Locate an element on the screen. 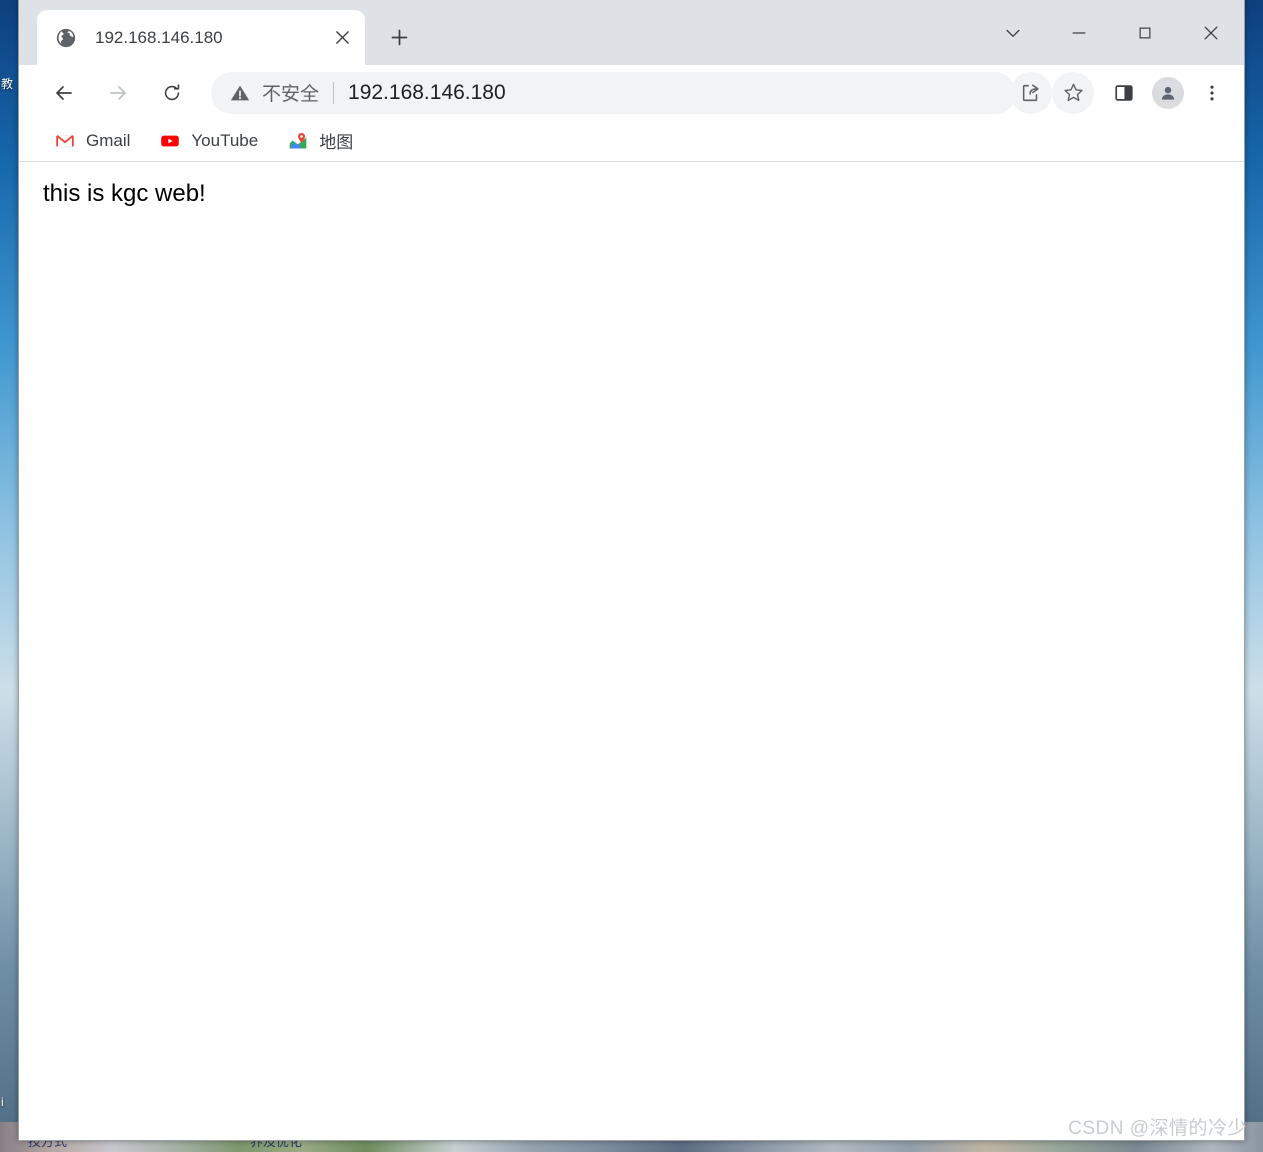 Image resolution: width=1263 pixels, height=1152 pixels. security-status-label: 不安全 is located at coordinates (291, 94).